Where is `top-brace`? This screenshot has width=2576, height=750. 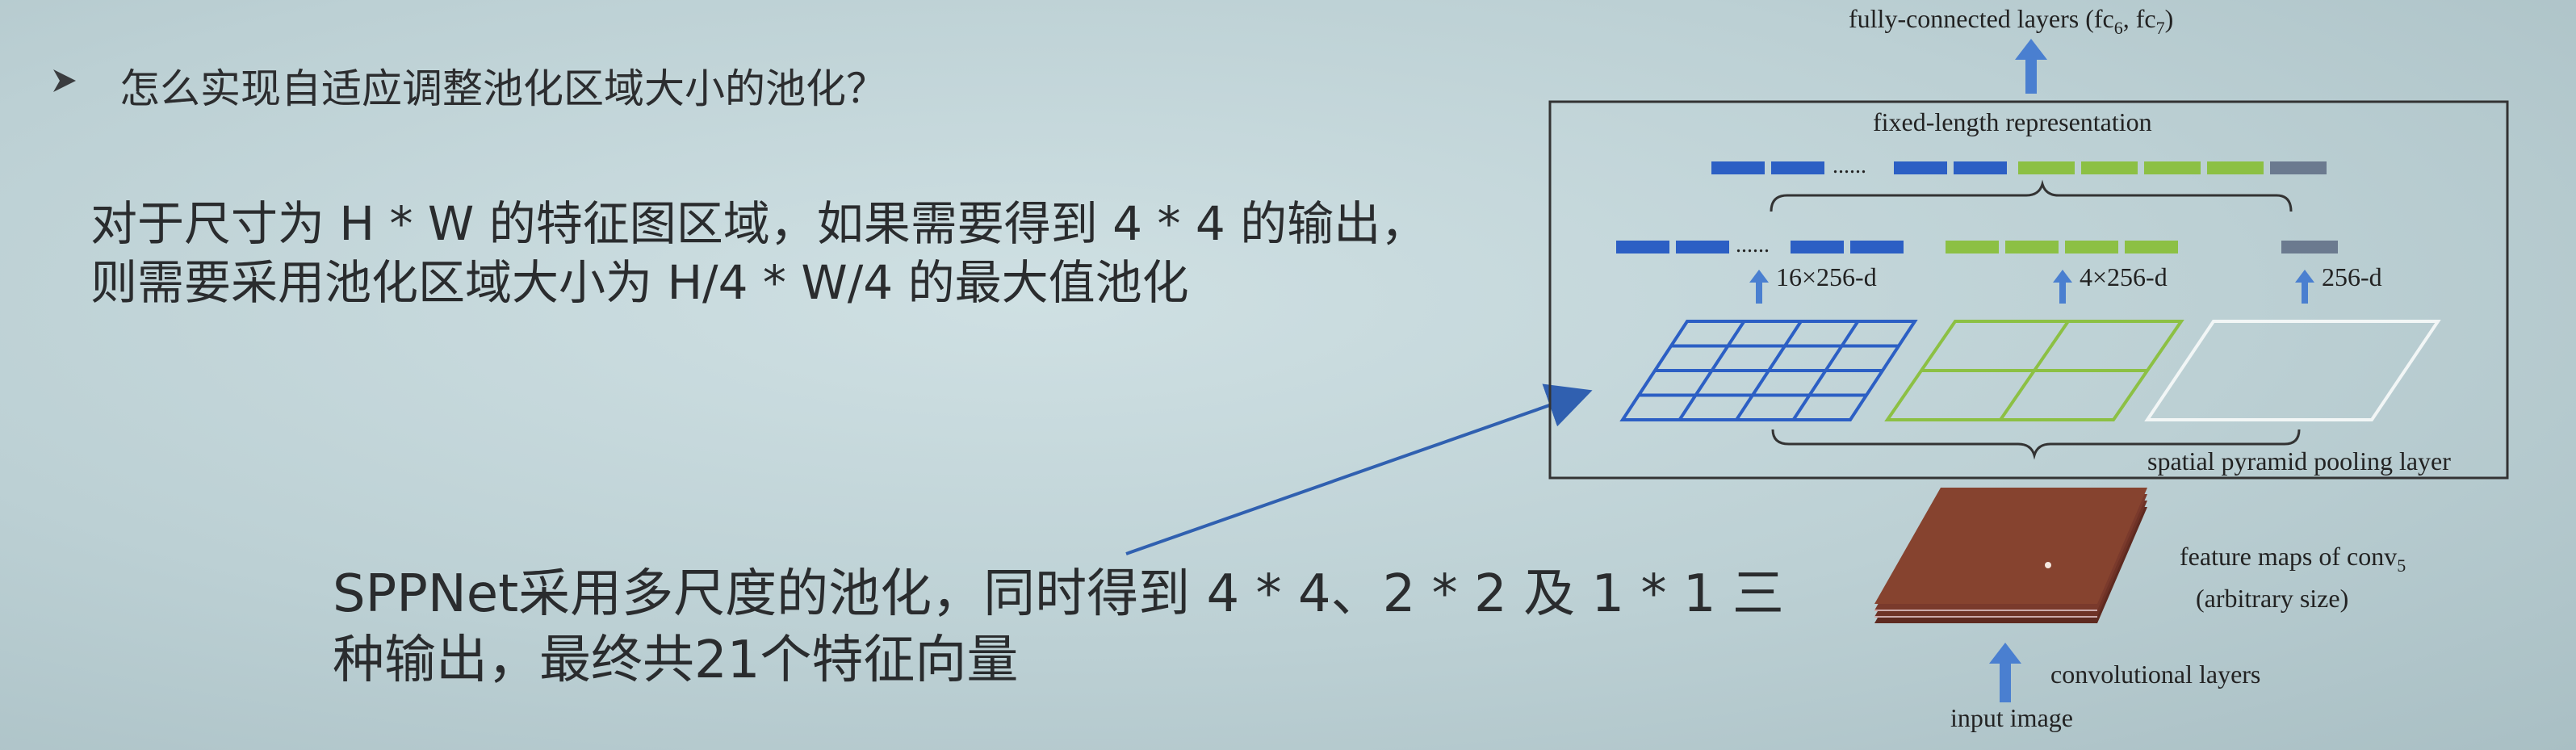 top-brace is located at coordinates (2032, 195).